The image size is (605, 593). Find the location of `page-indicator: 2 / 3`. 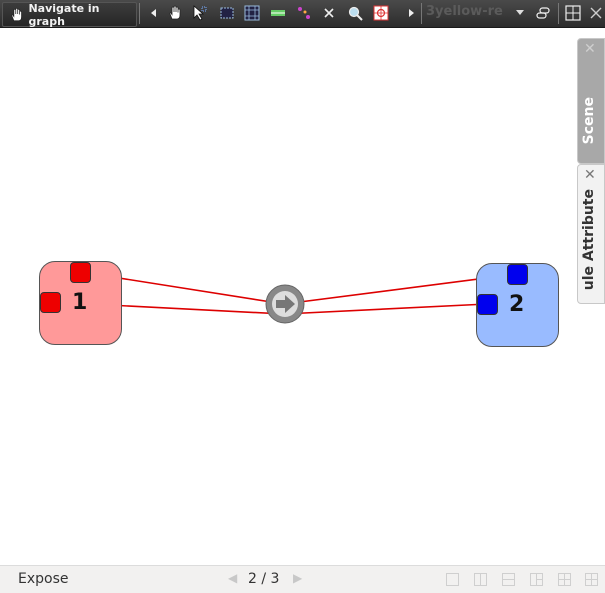

page-indicator: 2 / 3 is located at coordinates (264, 579).